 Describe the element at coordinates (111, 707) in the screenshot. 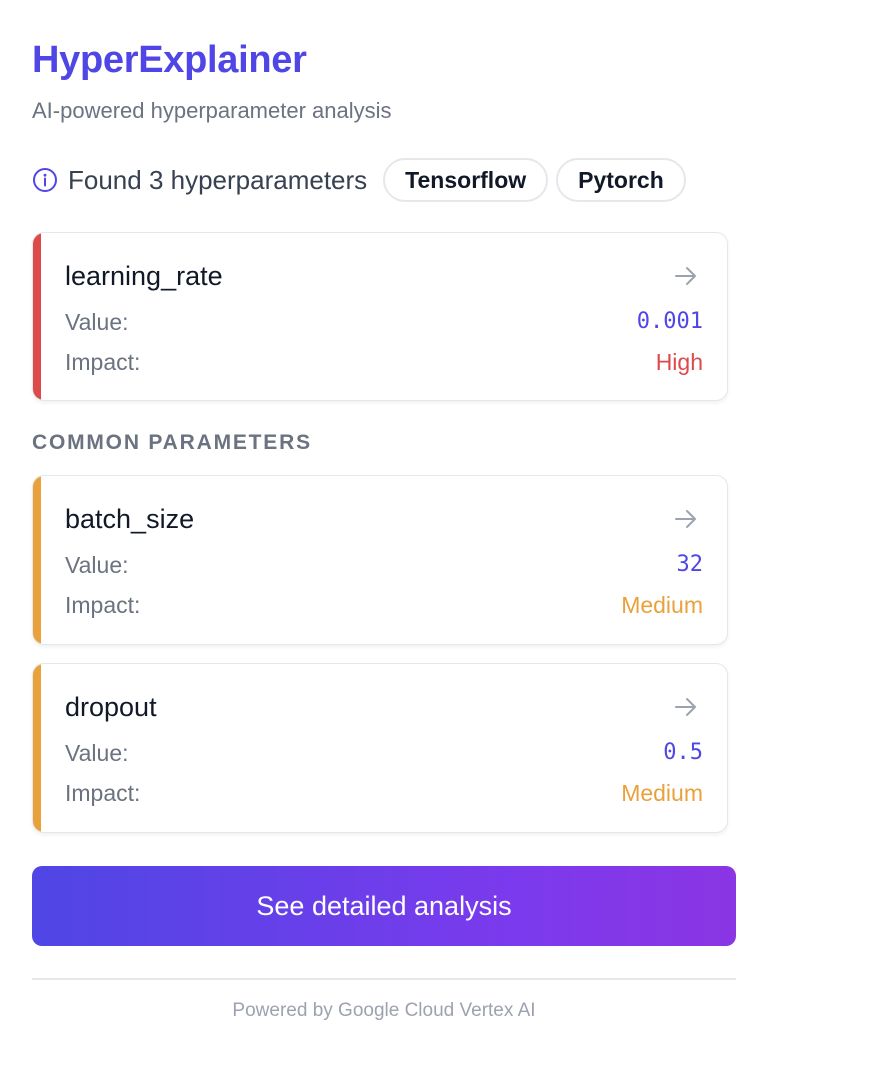

I see `parameter-name: dropout` at that location.